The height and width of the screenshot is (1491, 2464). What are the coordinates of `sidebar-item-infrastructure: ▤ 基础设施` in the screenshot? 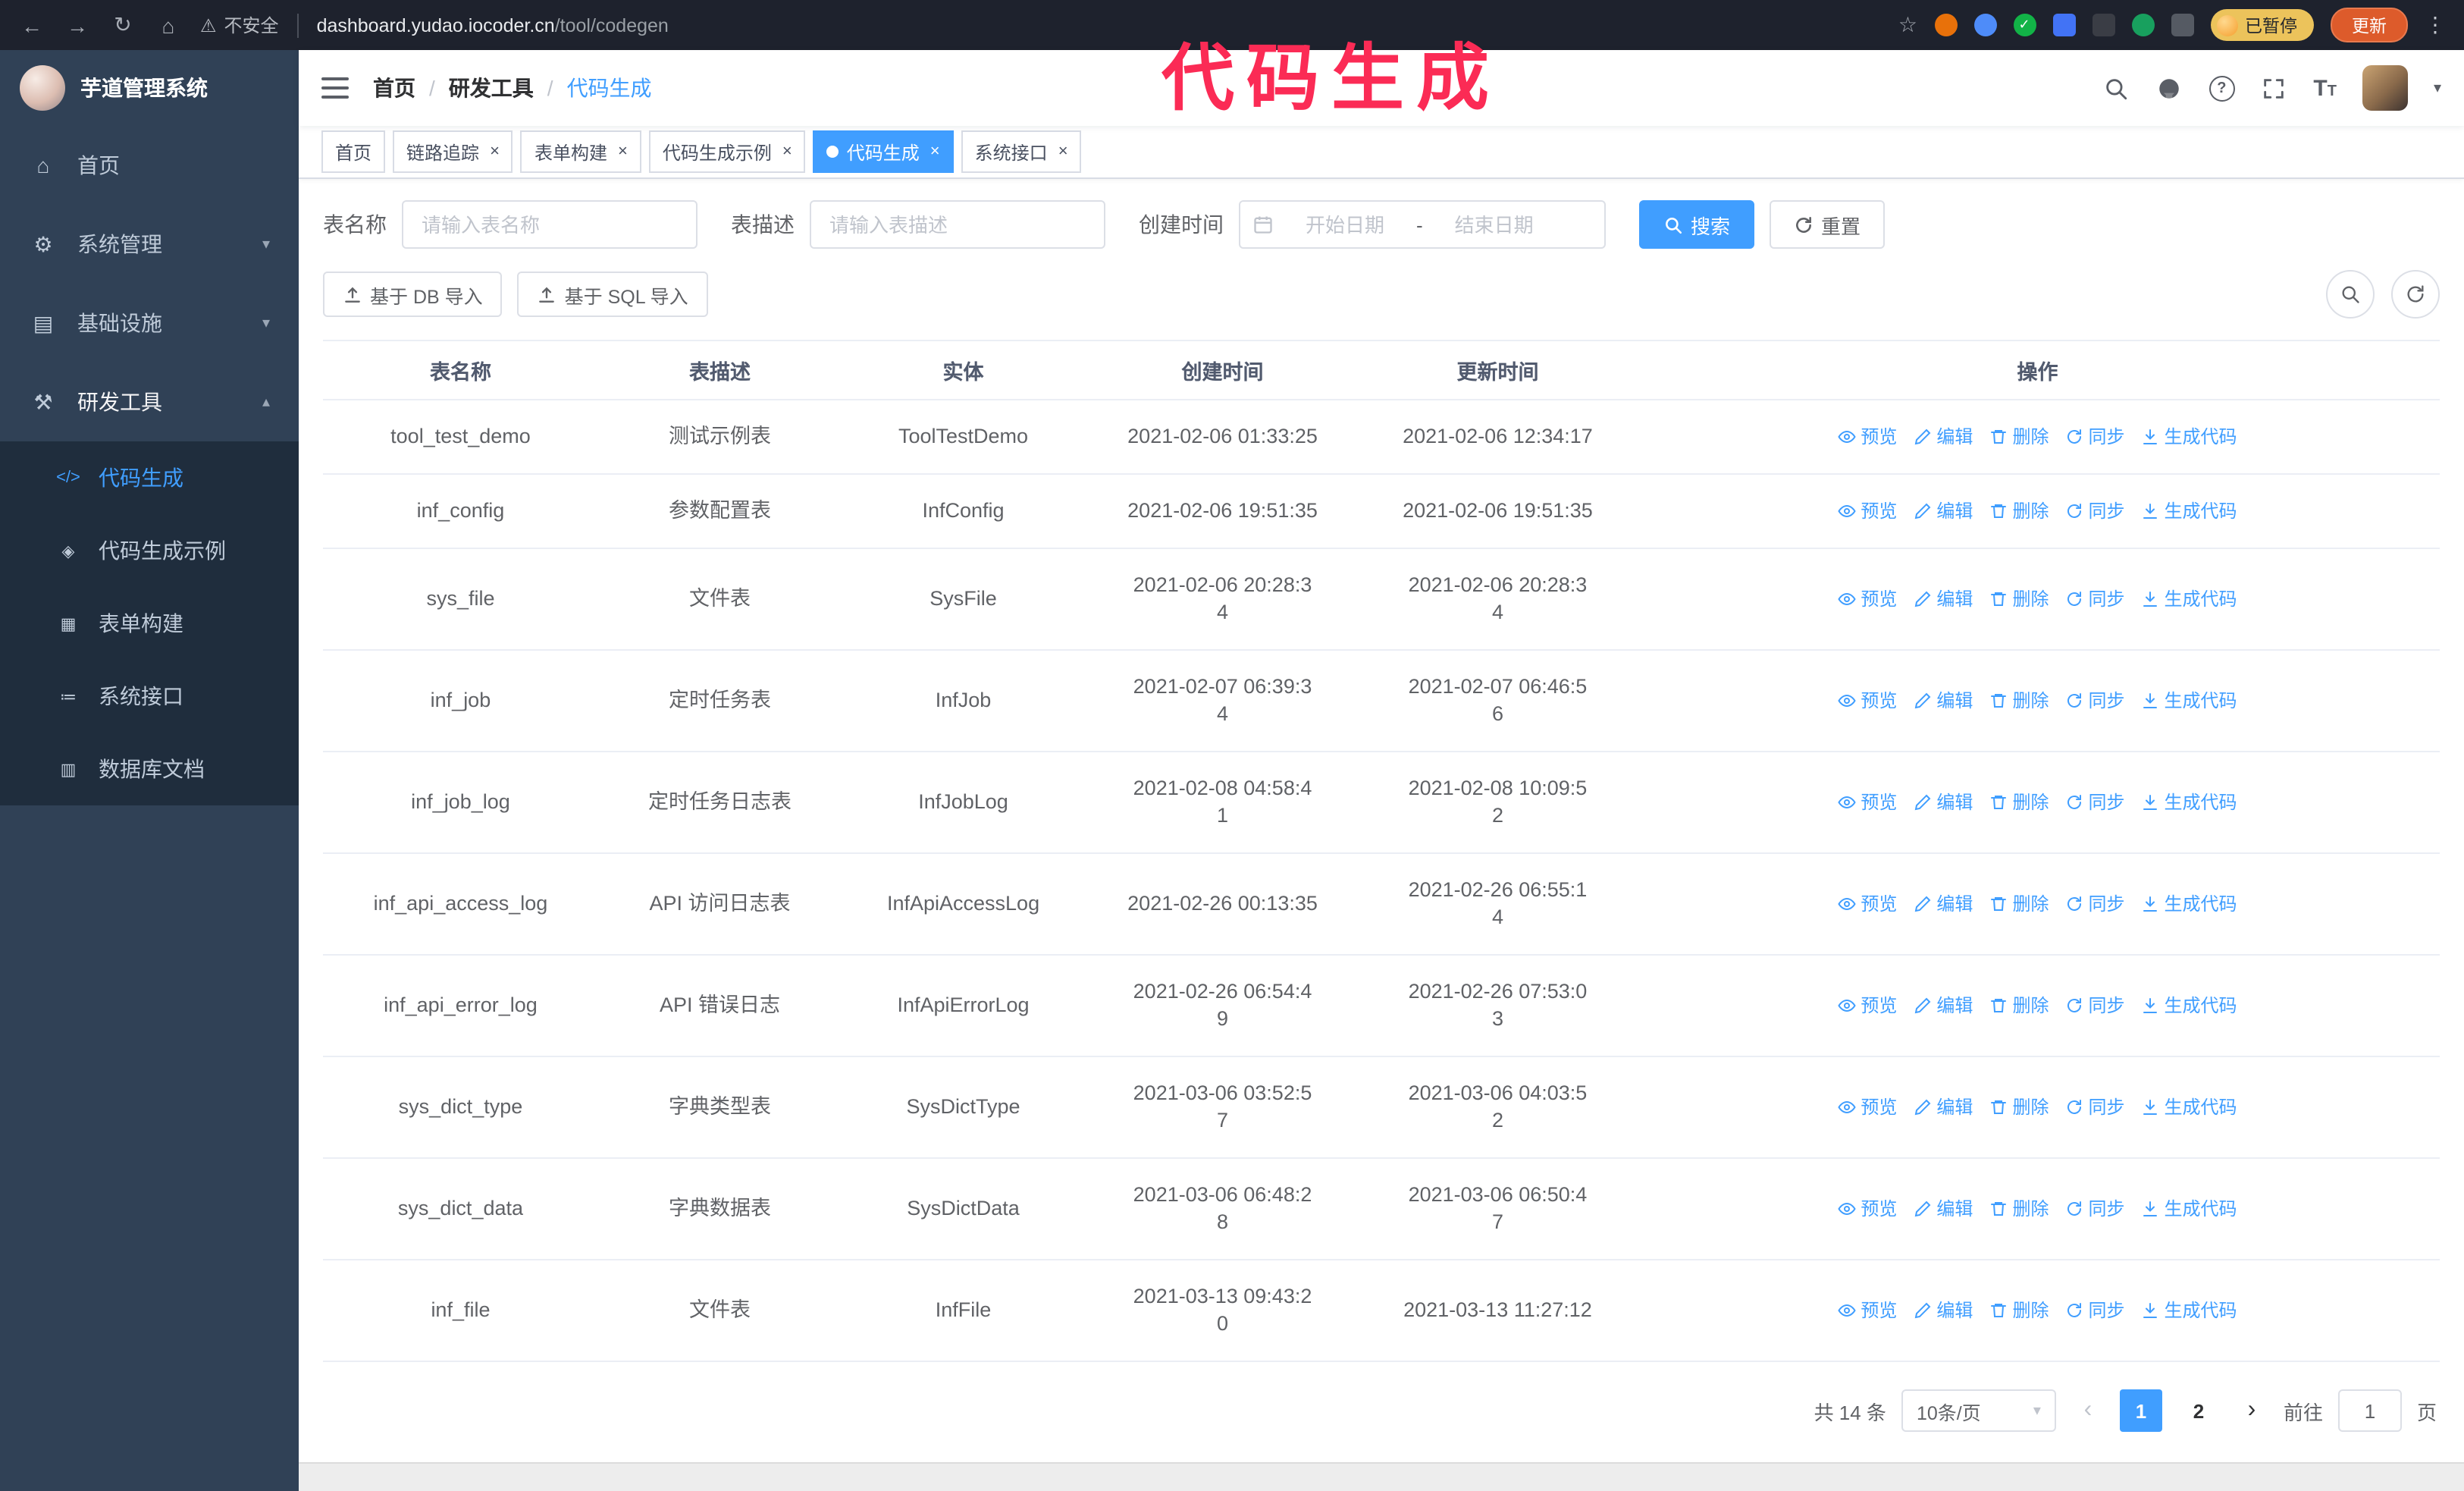 It's located at (150, 323).